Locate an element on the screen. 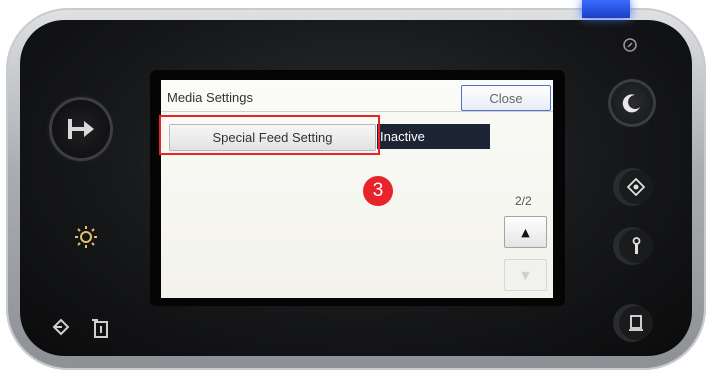 Image resolution: width=713 pixels, height=377 pixels. tool-button is located at coordinates (636, 246).